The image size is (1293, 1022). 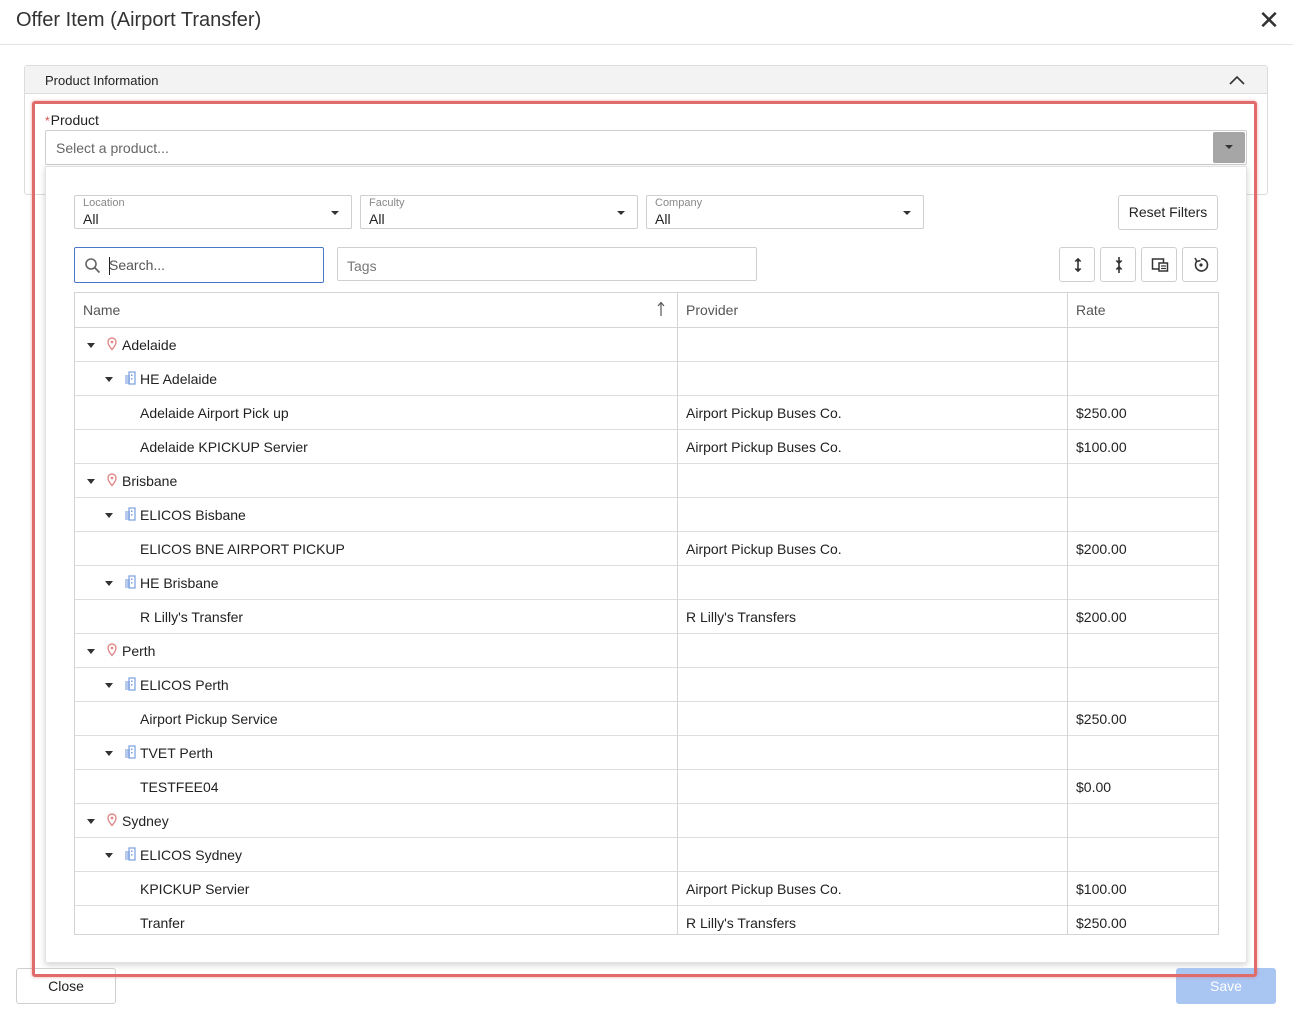 I want to click on product-dropdown-button, so click(x=1229, y=147).